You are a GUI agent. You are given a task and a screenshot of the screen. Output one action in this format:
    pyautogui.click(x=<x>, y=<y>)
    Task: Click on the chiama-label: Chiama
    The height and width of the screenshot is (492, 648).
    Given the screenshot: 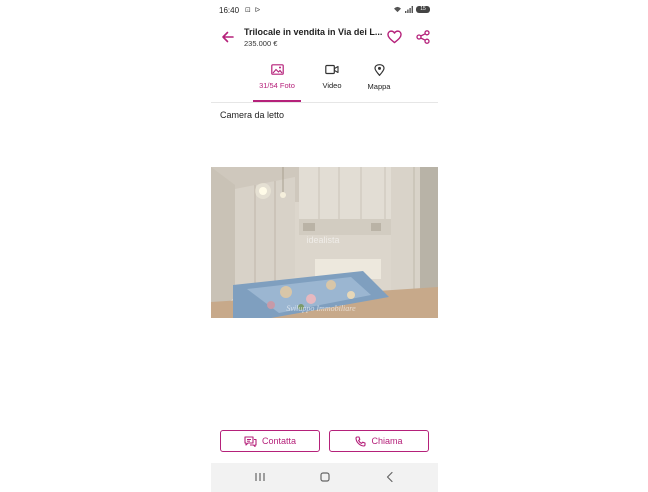 What is the action you would take?
    pyautogui.click(x=387, y=441)
    